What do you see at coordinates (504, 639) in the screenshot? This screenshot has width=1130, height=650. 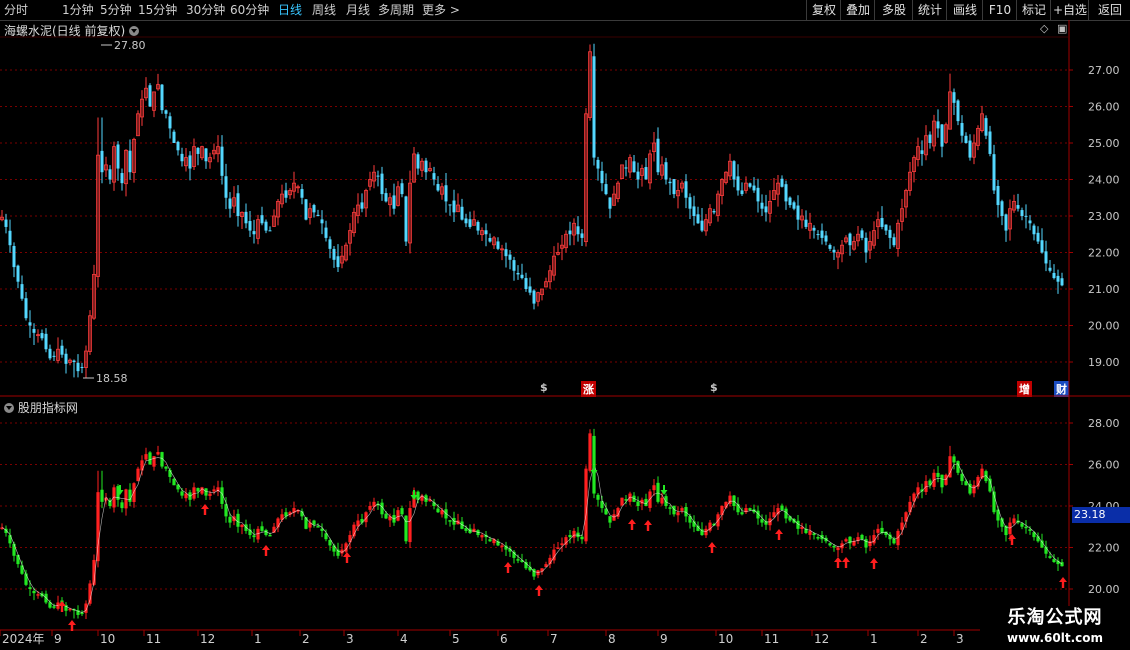 I see `date-label-10: 6` at bounding box center [504, 639].